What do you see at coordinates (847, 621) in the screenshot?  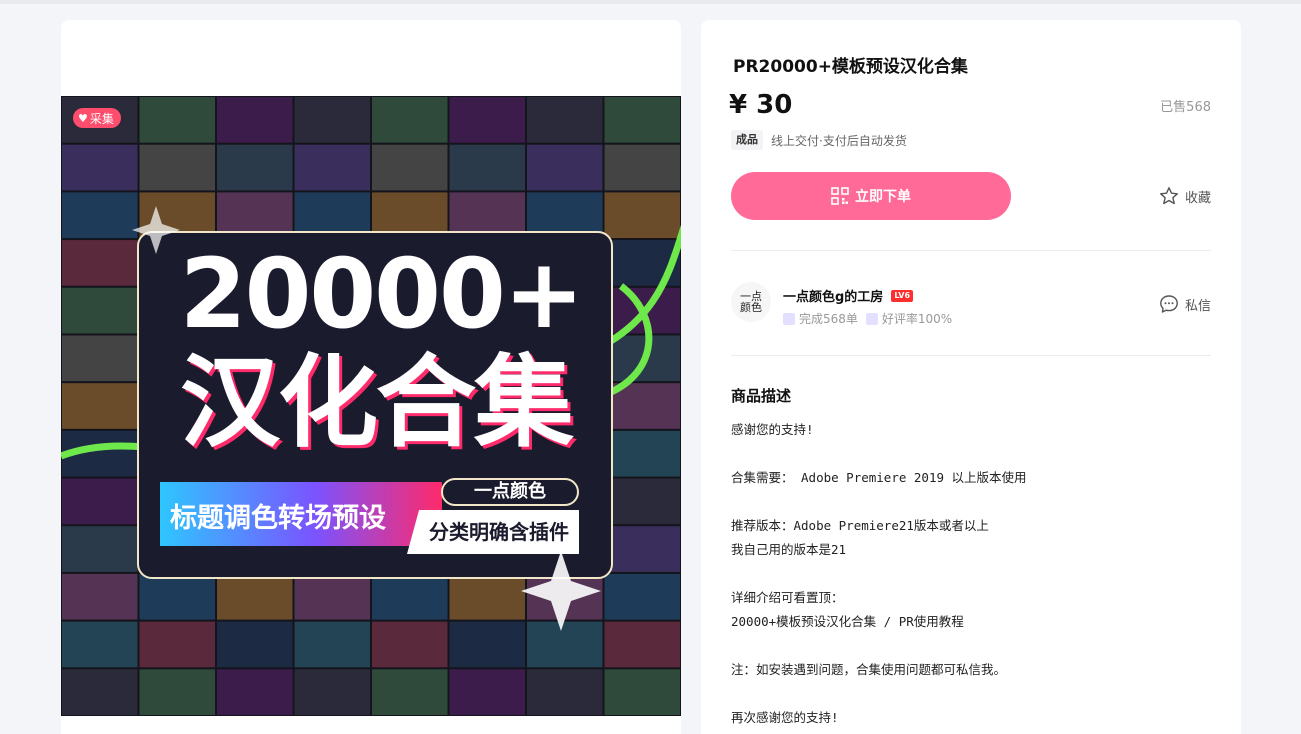 I see `description-line: 20000+模板预设汉化合集 / PR使用教程` at bounding box center [847, 621].